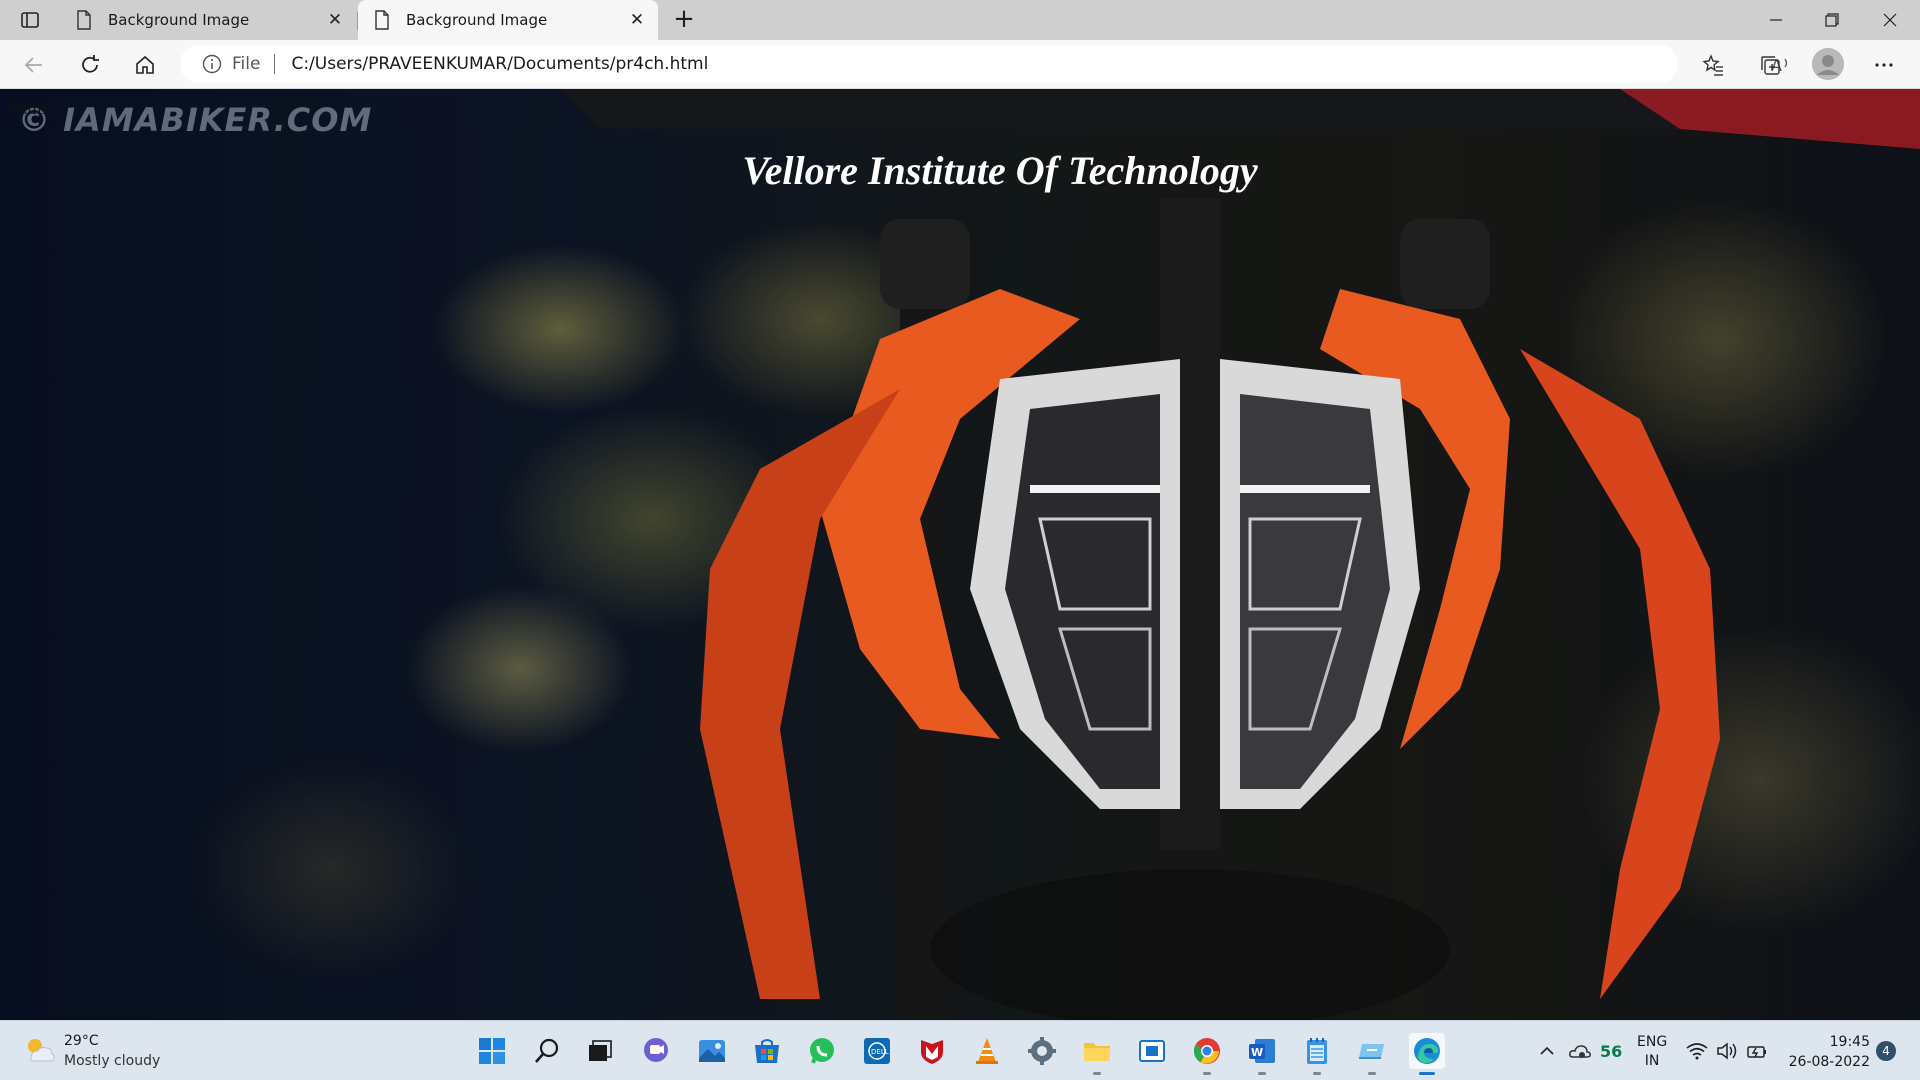 This screenshot has height=1080, width=1920. What do you see at coordinates (547, 1051) in the screenshot?
I see `search-button` at bounding box center [547, 1051].